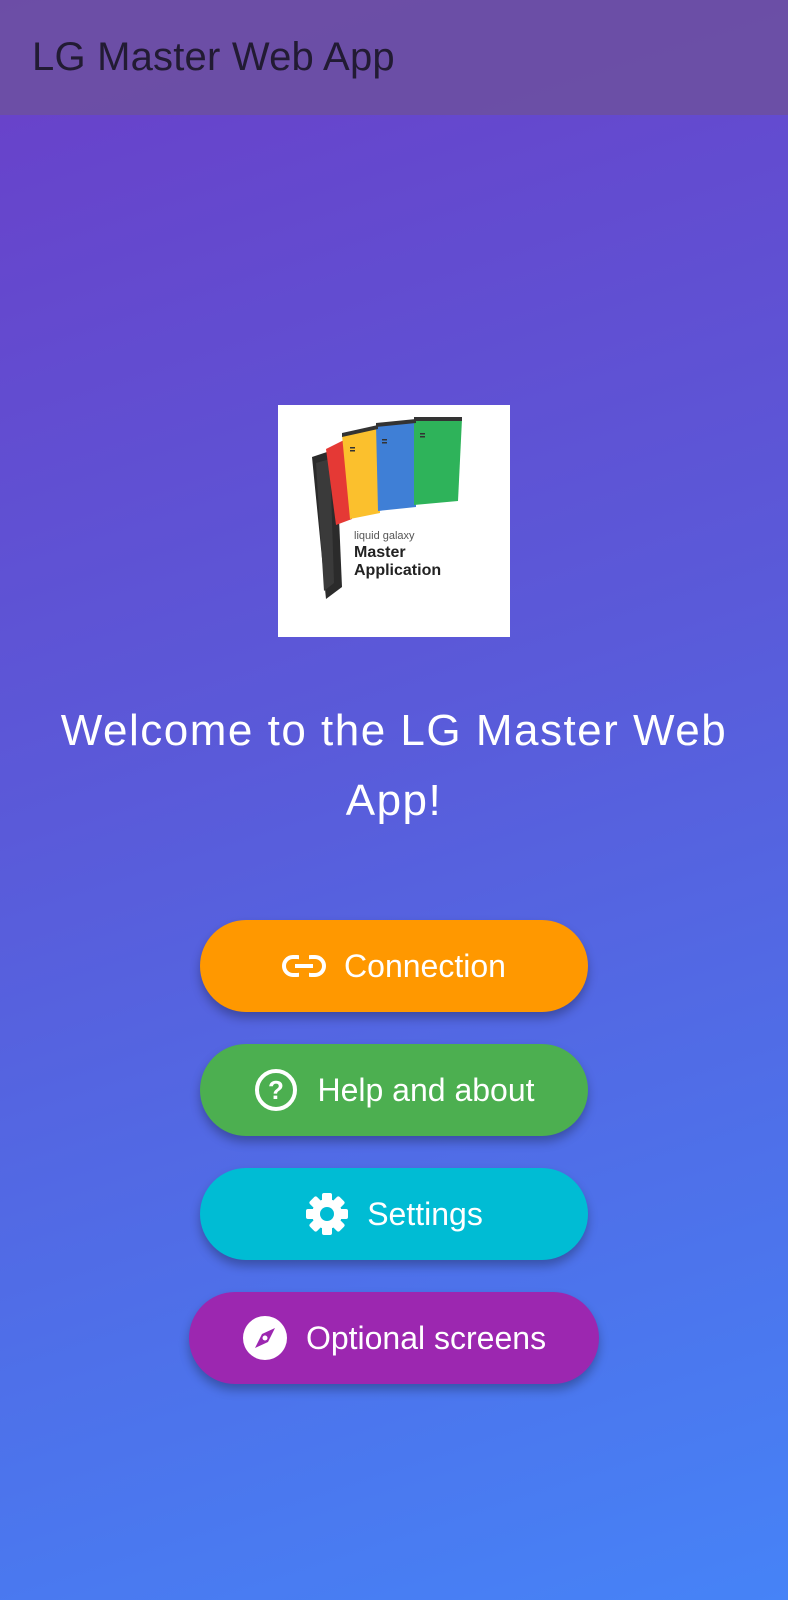  I want to click on logo-line1: Master, so click(380, 552).